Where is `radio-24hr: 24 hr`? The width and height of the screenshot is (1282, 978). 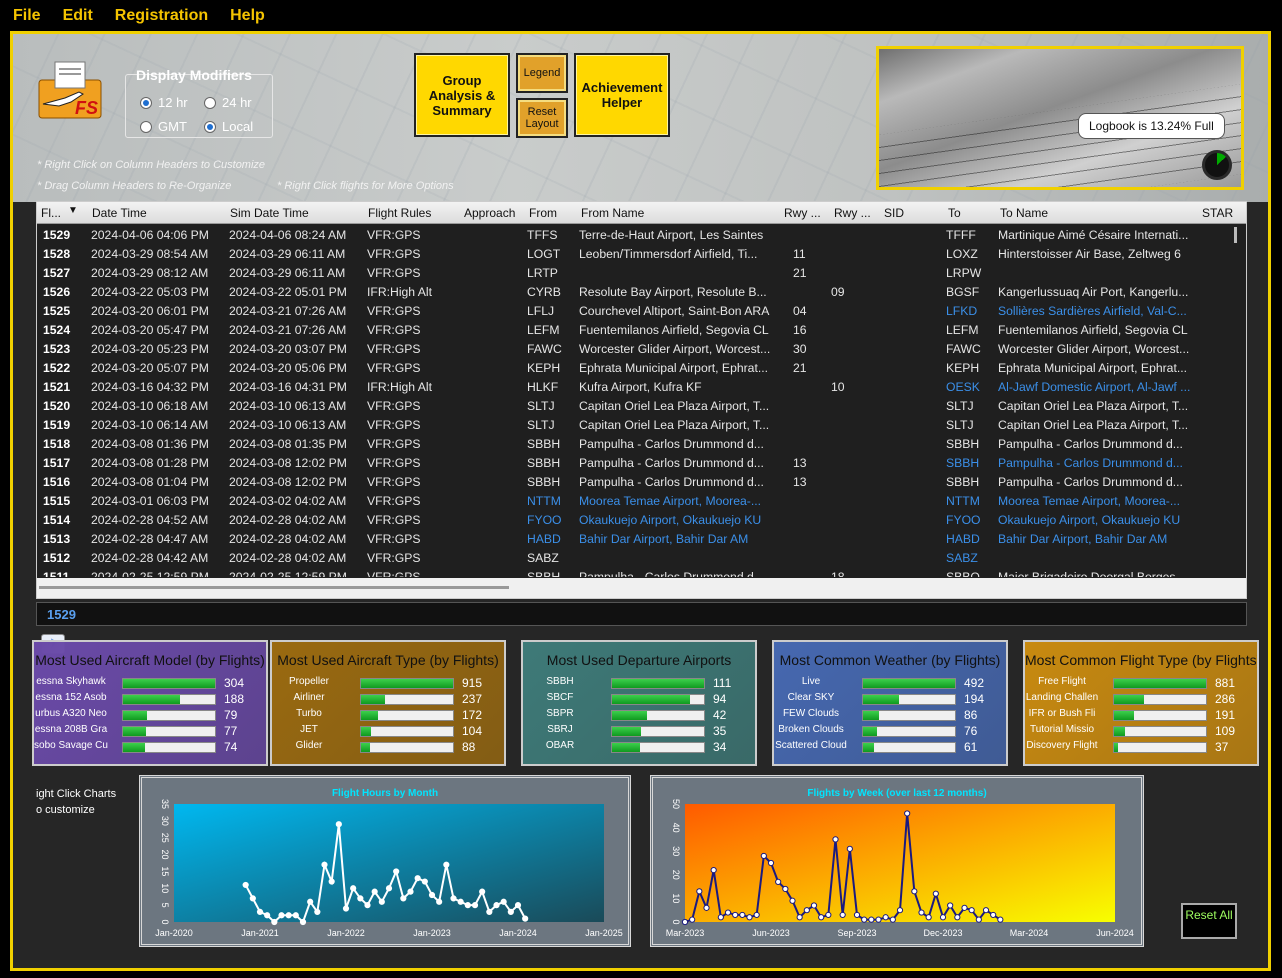
radio-24hr: 24 hr is located at coordinates (228, 102).